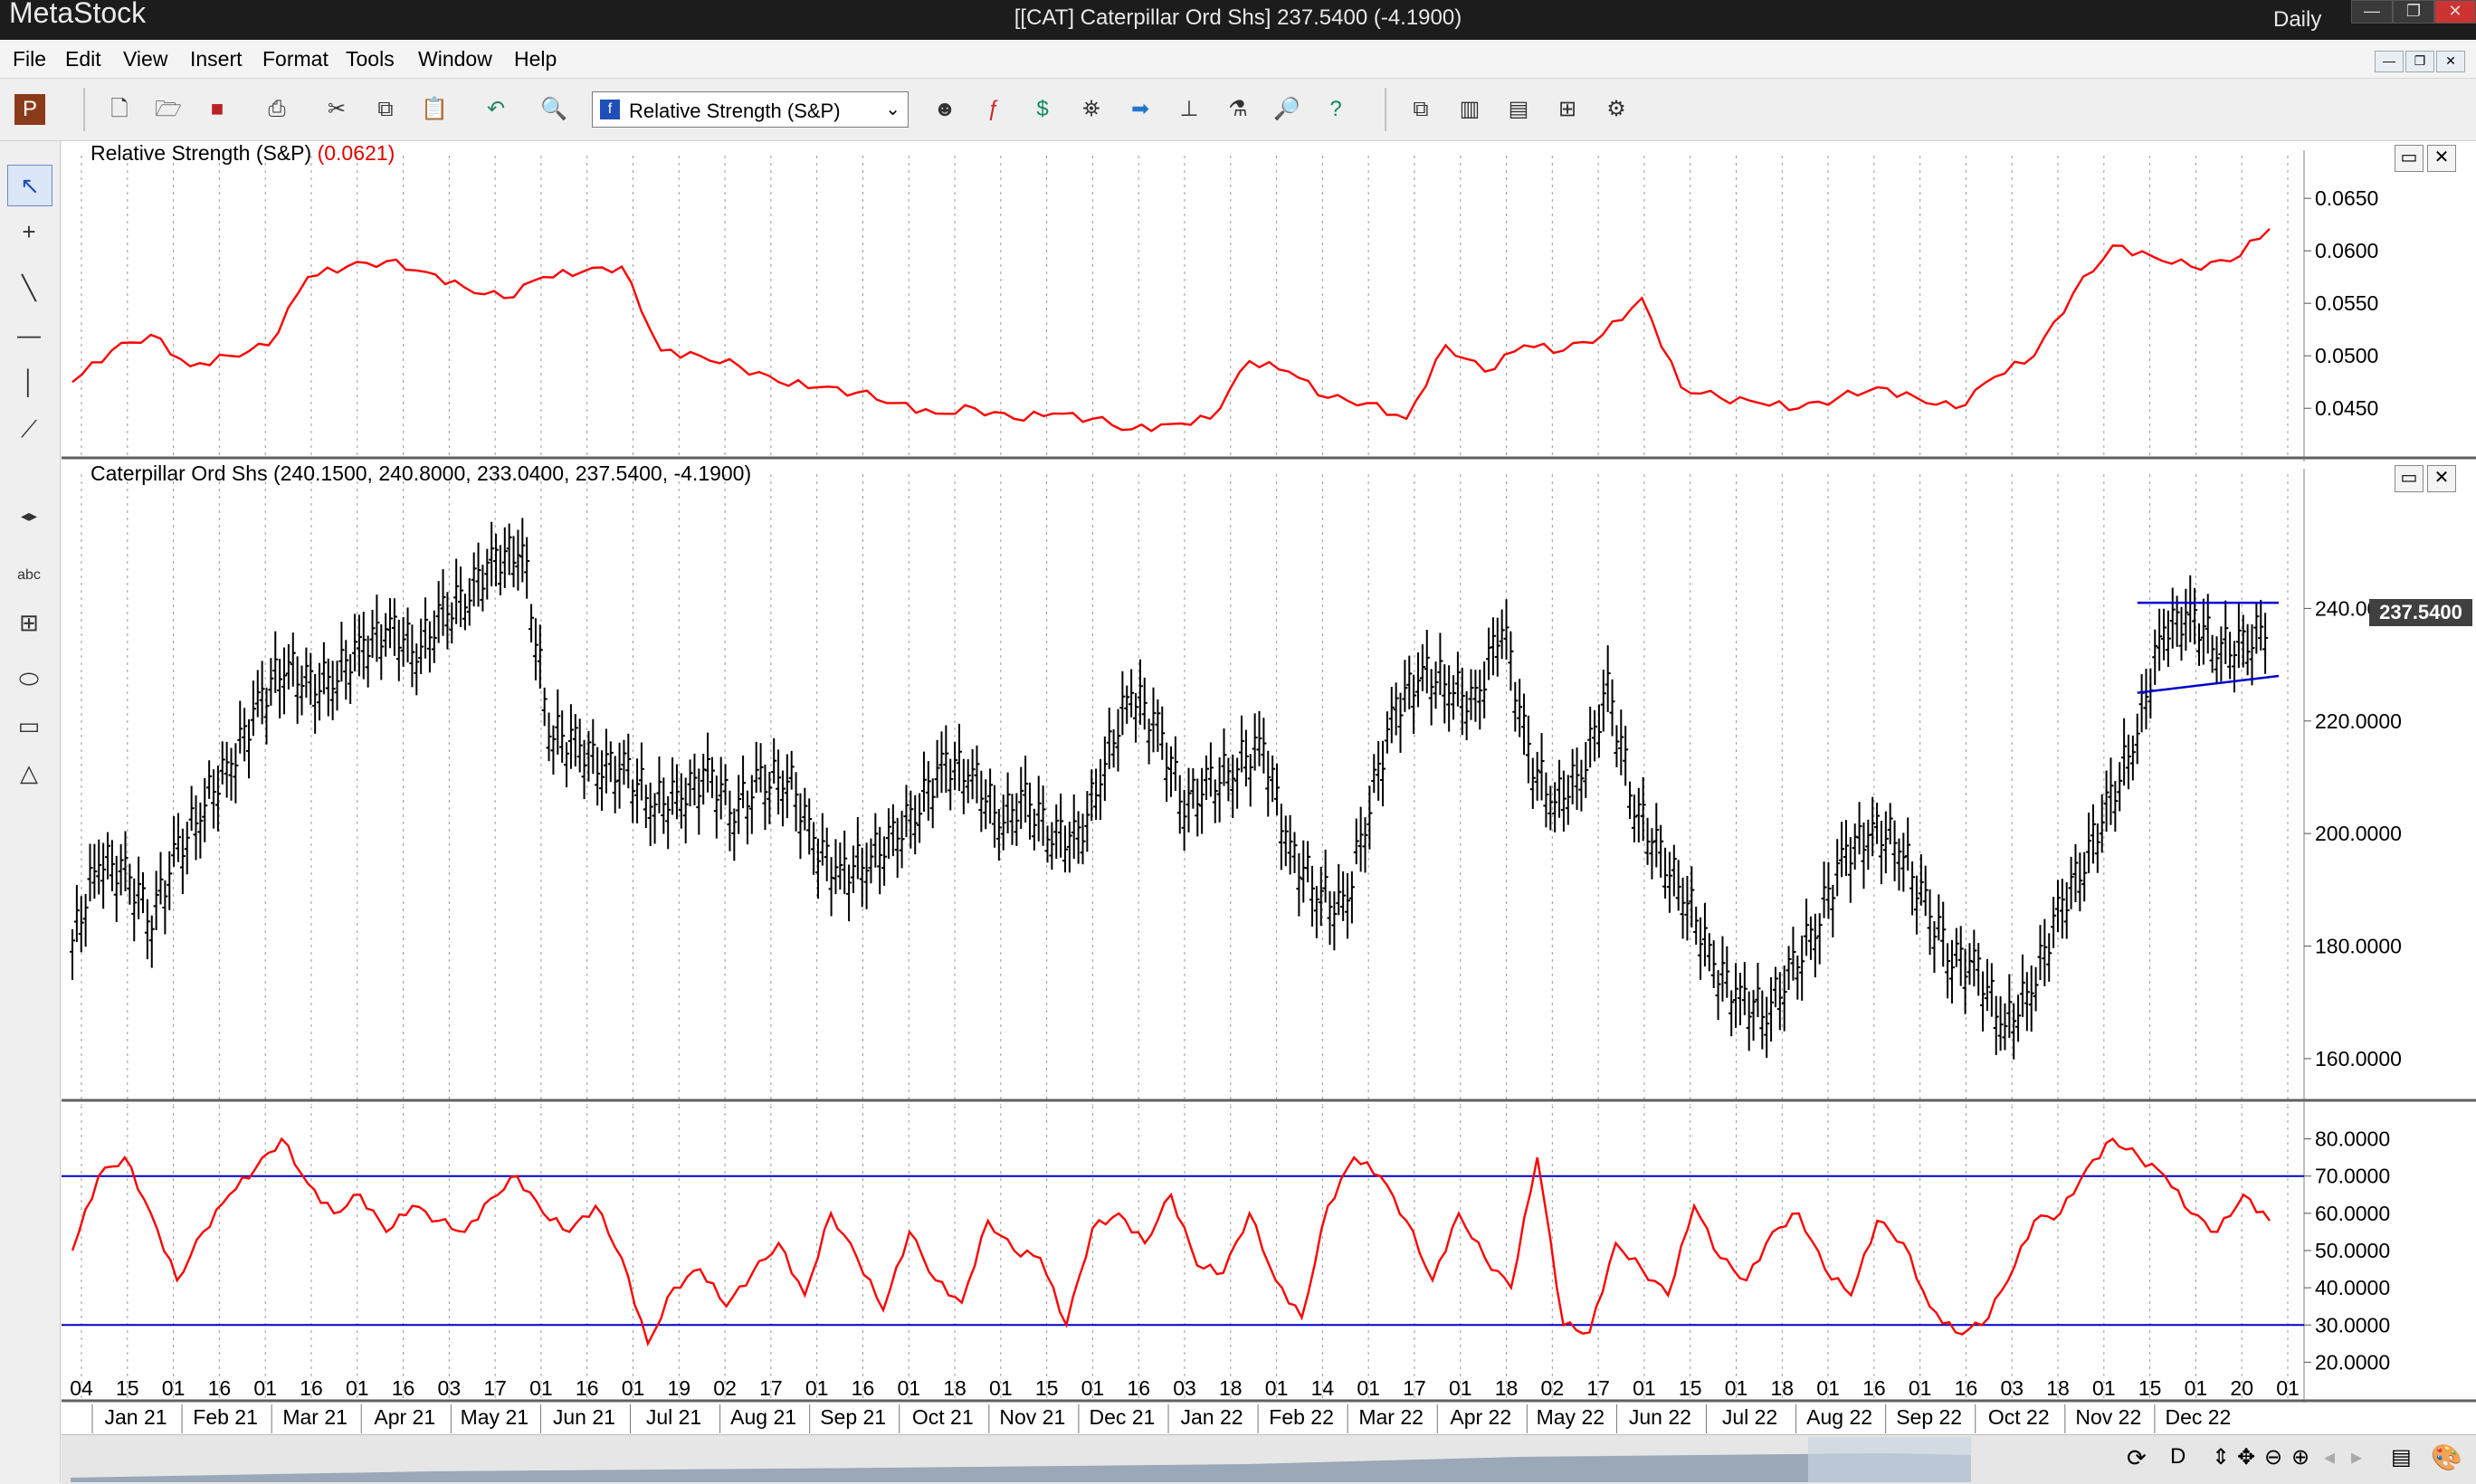 The height and width of the screenshot is (1484, 2476). What do you see at coordinates (29, 232) in the screenshot?
I see `crosshair-icon: +` at bounding box center [29, 232].